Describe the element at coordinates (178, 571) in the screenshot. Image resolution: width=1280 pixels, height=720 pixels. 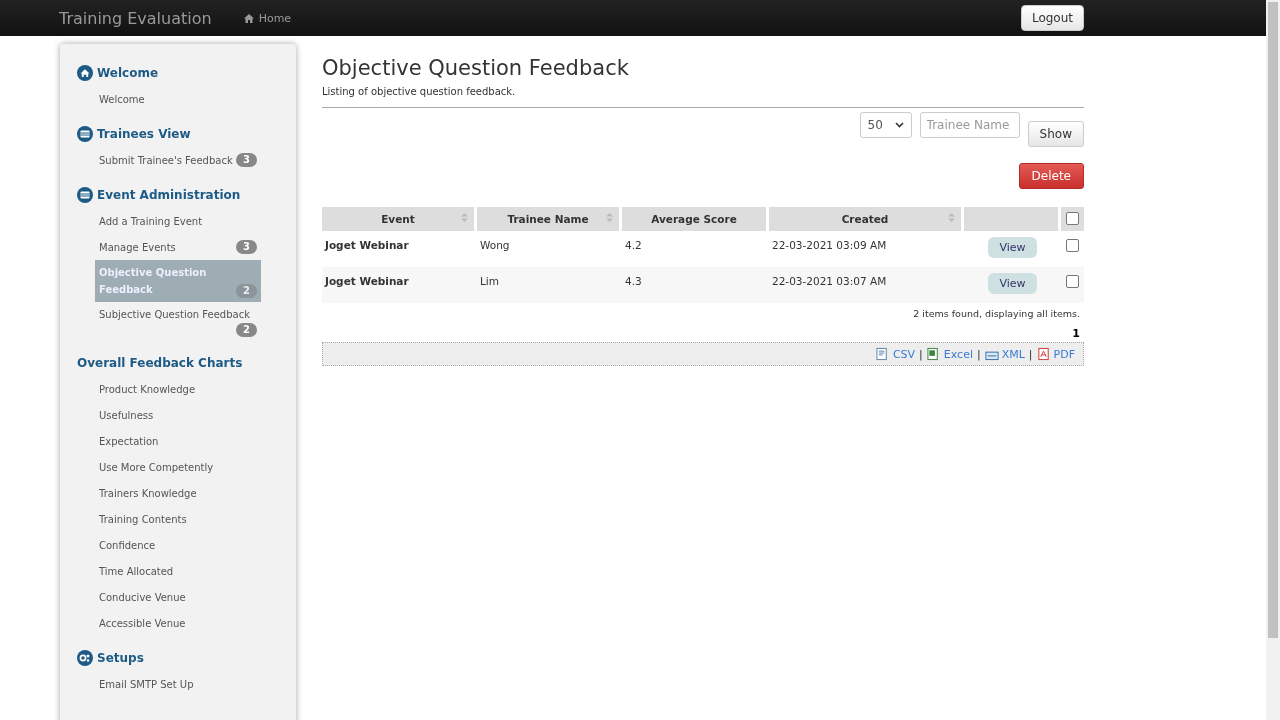
I see `sidebar-item: Time Allocated` at that location.